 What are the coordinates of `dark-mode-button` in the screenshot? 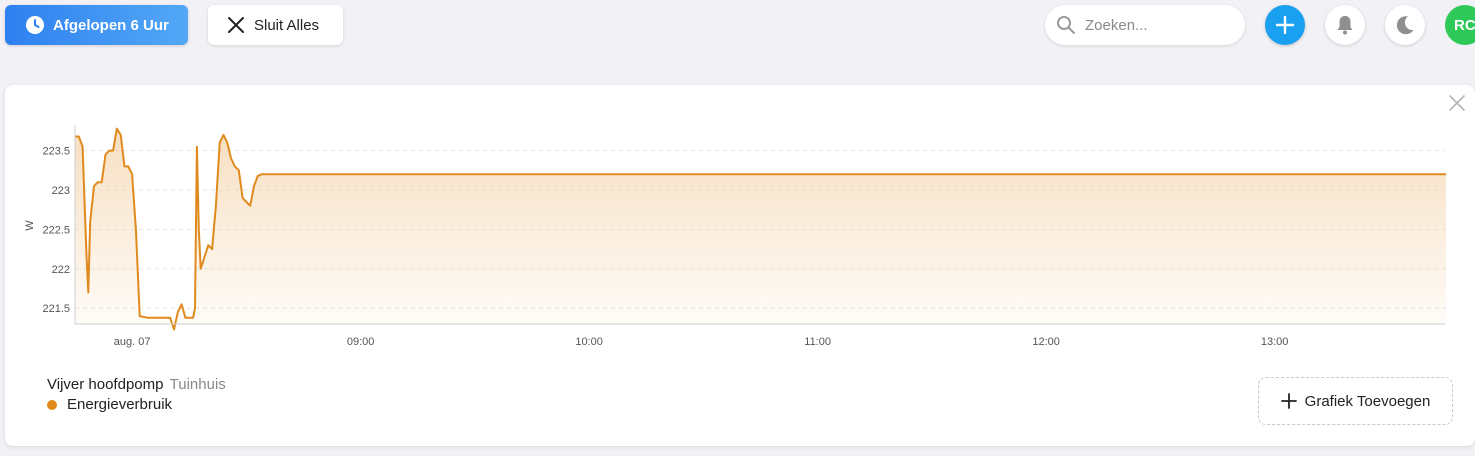 It's located at (1405, 25).